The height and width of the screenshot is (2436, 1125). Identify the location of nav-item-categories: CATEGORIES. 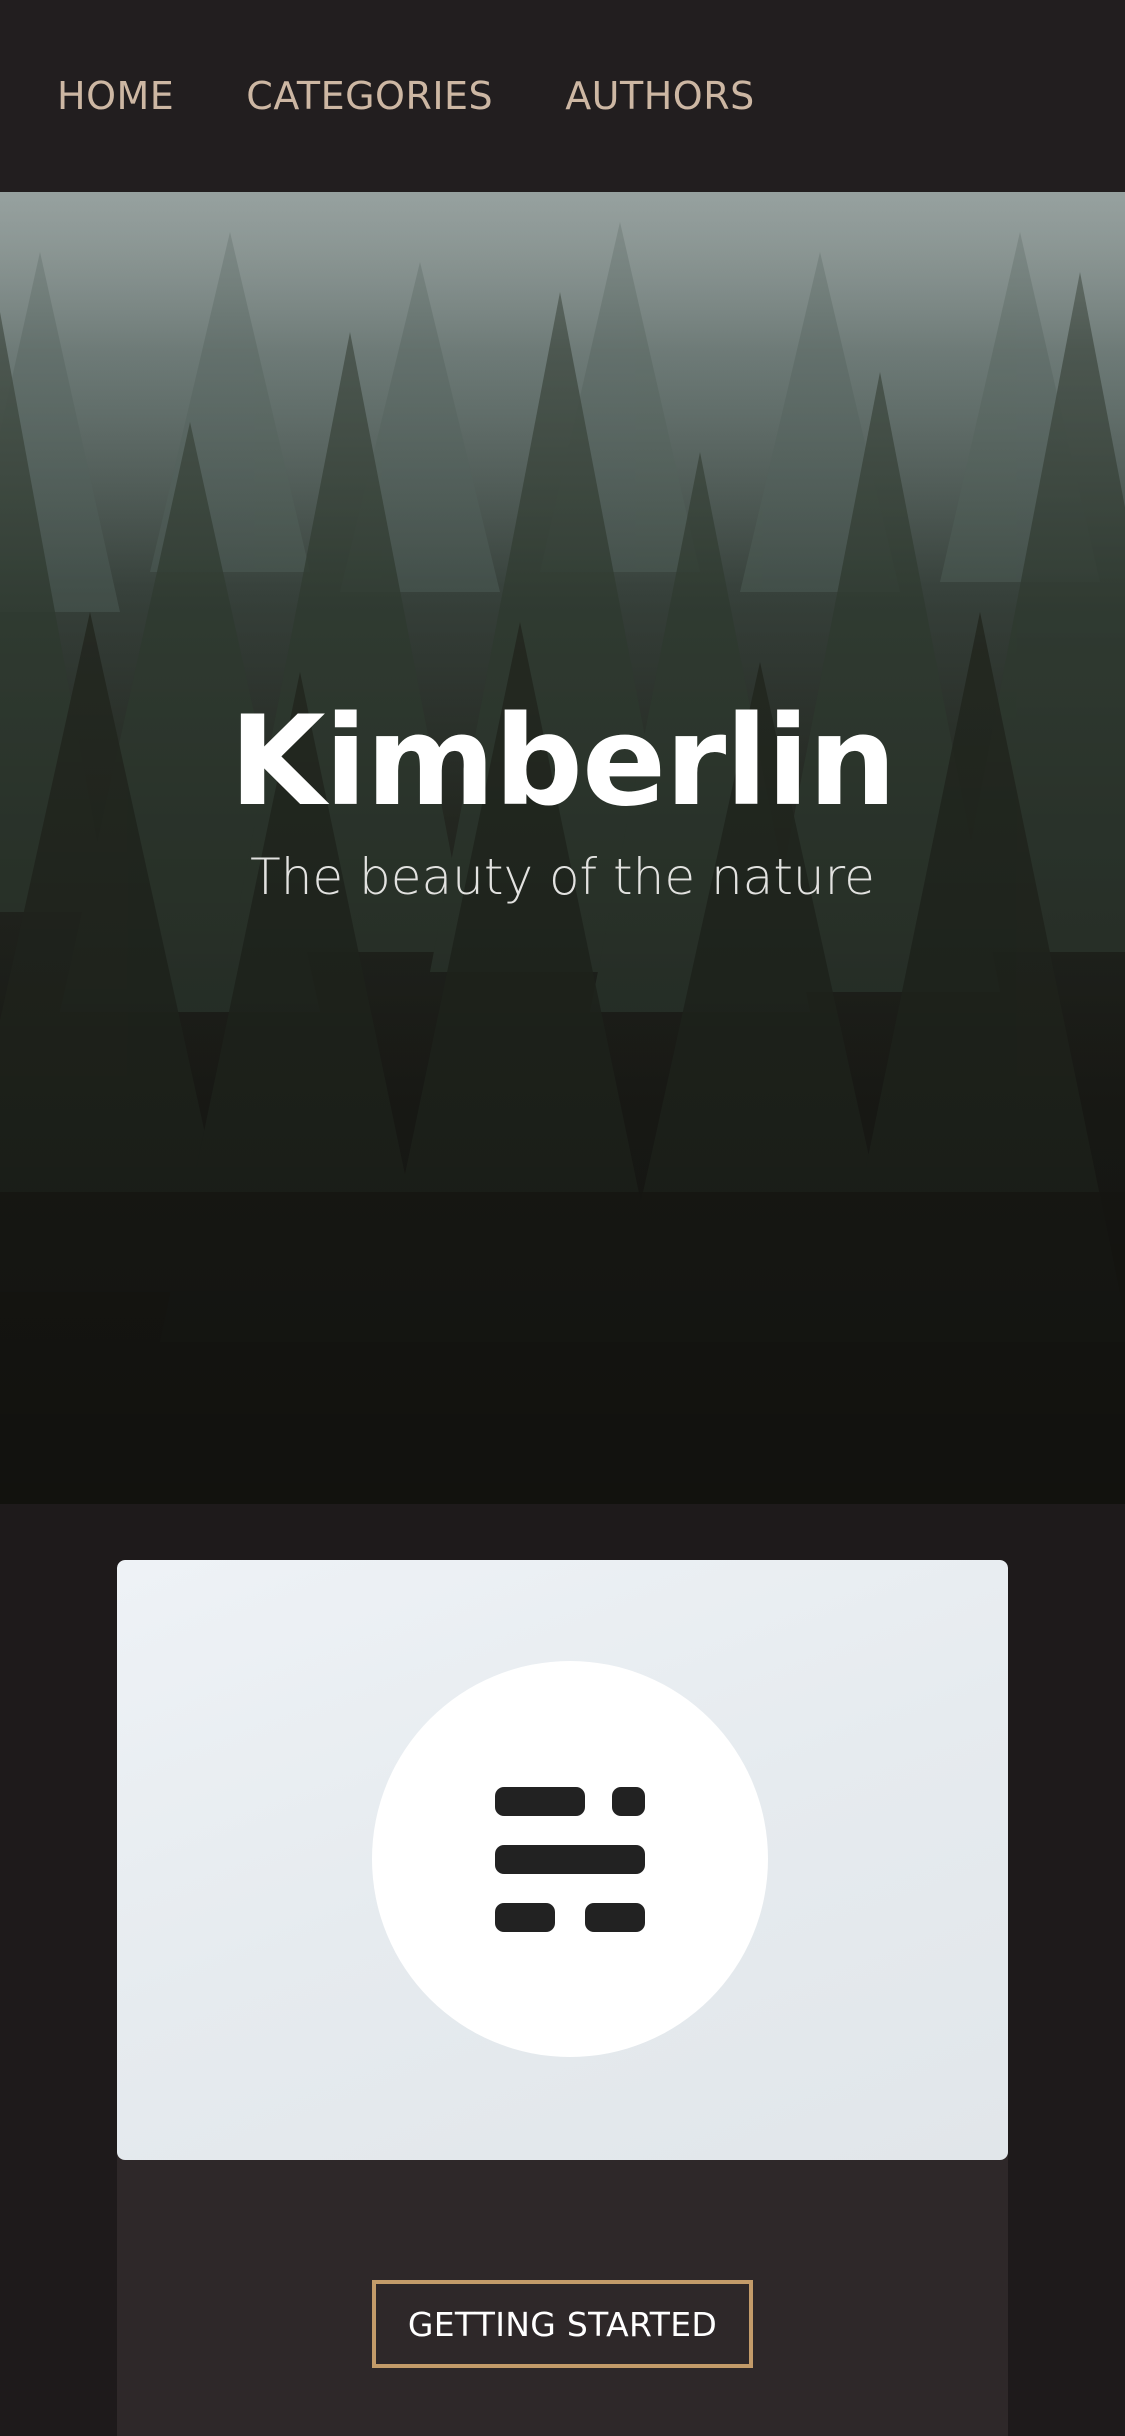
(369, 96).